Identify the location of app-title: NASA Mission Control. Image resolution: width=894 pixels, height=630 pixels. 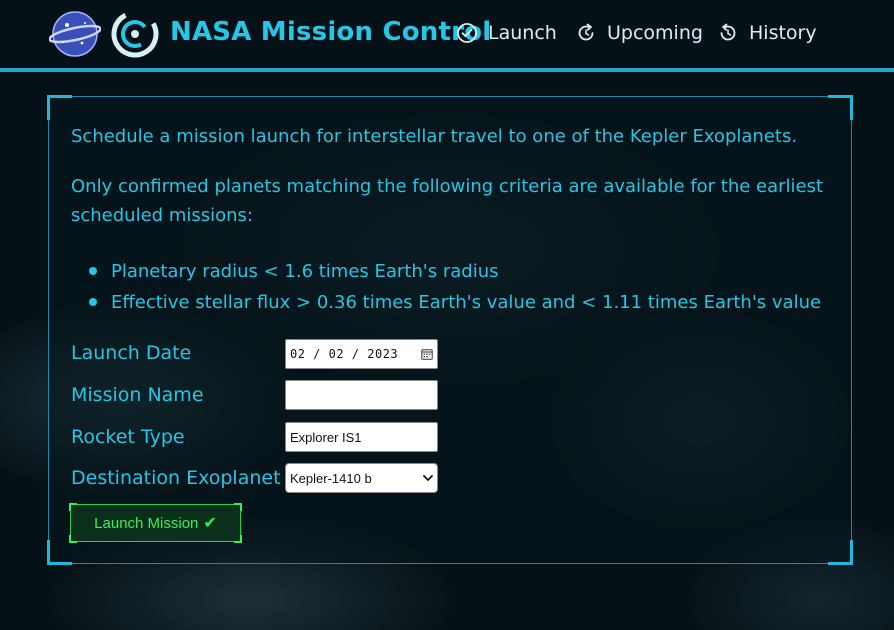
(330, 32).